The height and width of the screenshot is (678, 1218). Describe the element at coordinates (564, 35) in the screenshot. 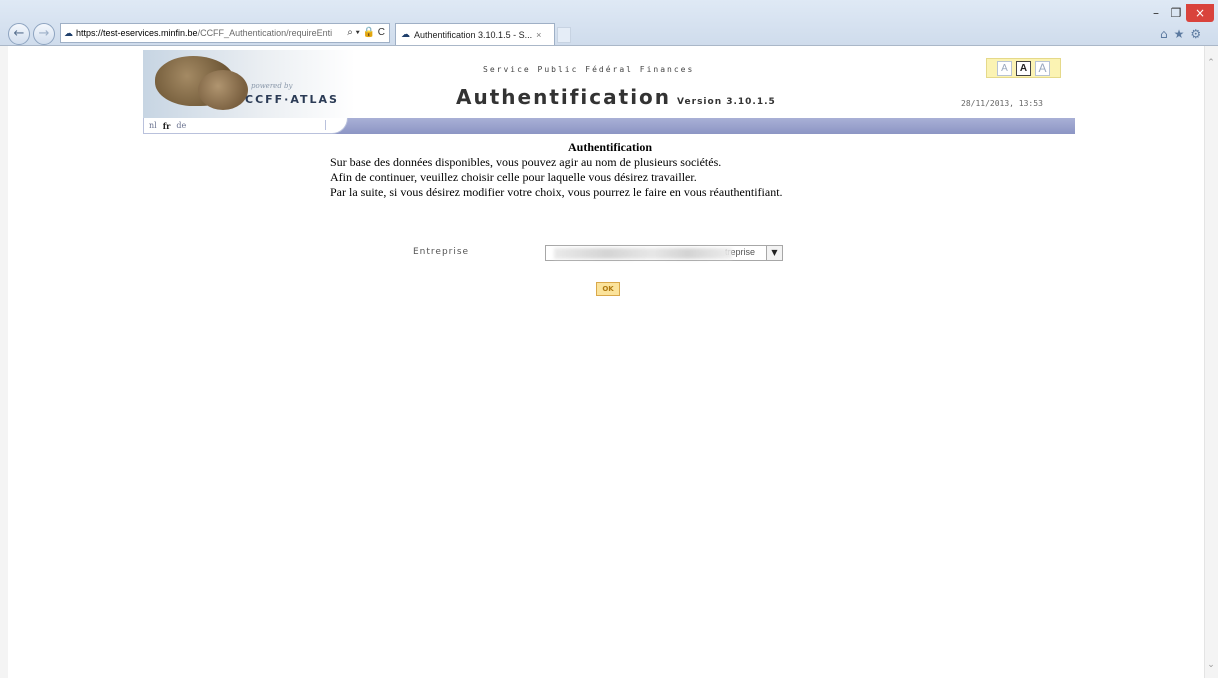

I see `new-tab-button` at that location.